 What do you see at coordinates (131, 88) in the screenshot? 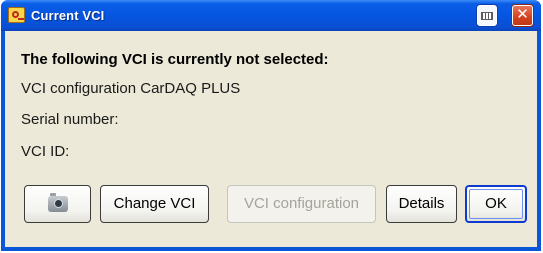
I see `vci-configuration-line: VCI configuration CarDAQ PLUS` at bounding box center [131, 88].